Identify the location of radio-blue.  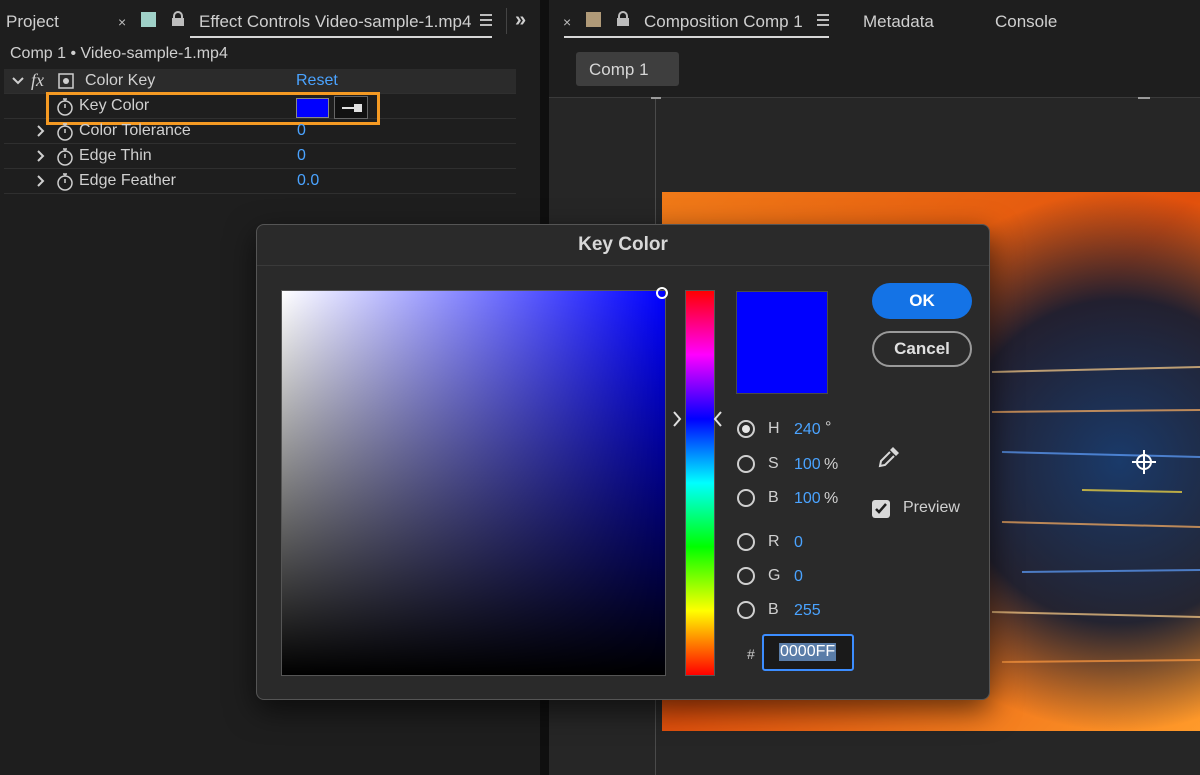
(746, 610).